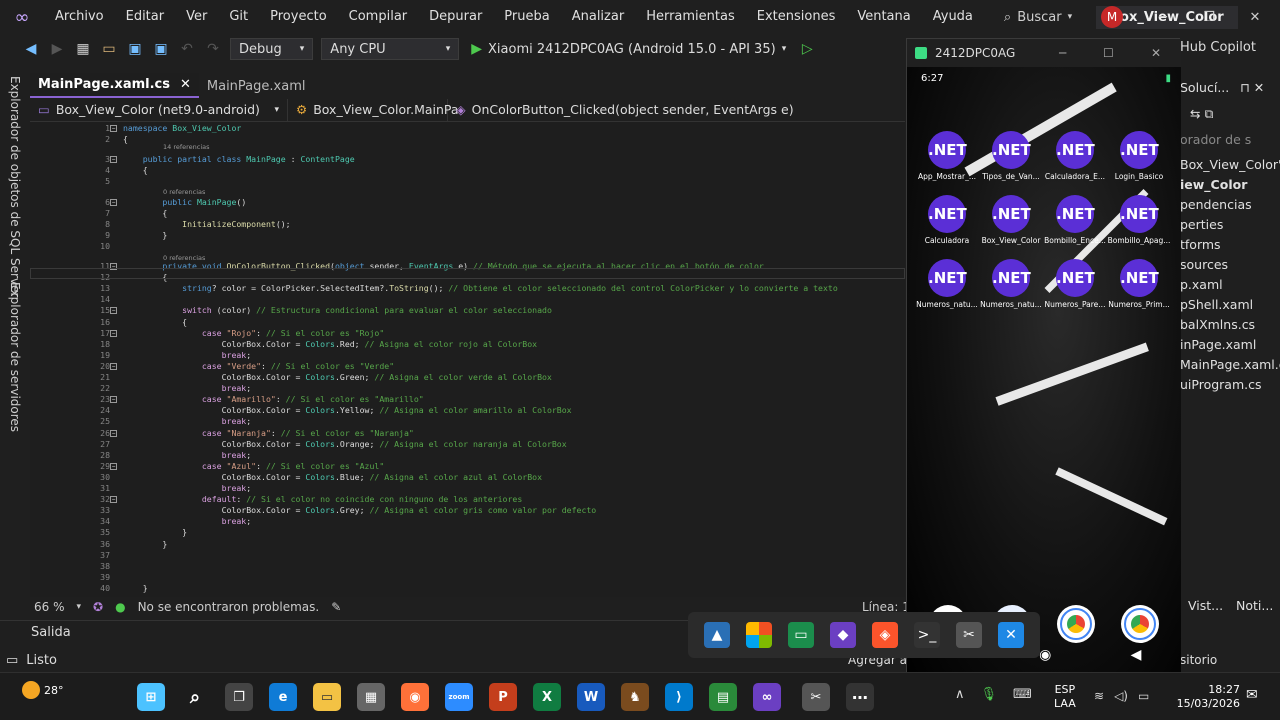 This screenshot has height=720, width=1280. What do you see at coordinates (503, 697) in the screenshot?
I see `powerpoint-icon: P` at bounding box center [503, 697].